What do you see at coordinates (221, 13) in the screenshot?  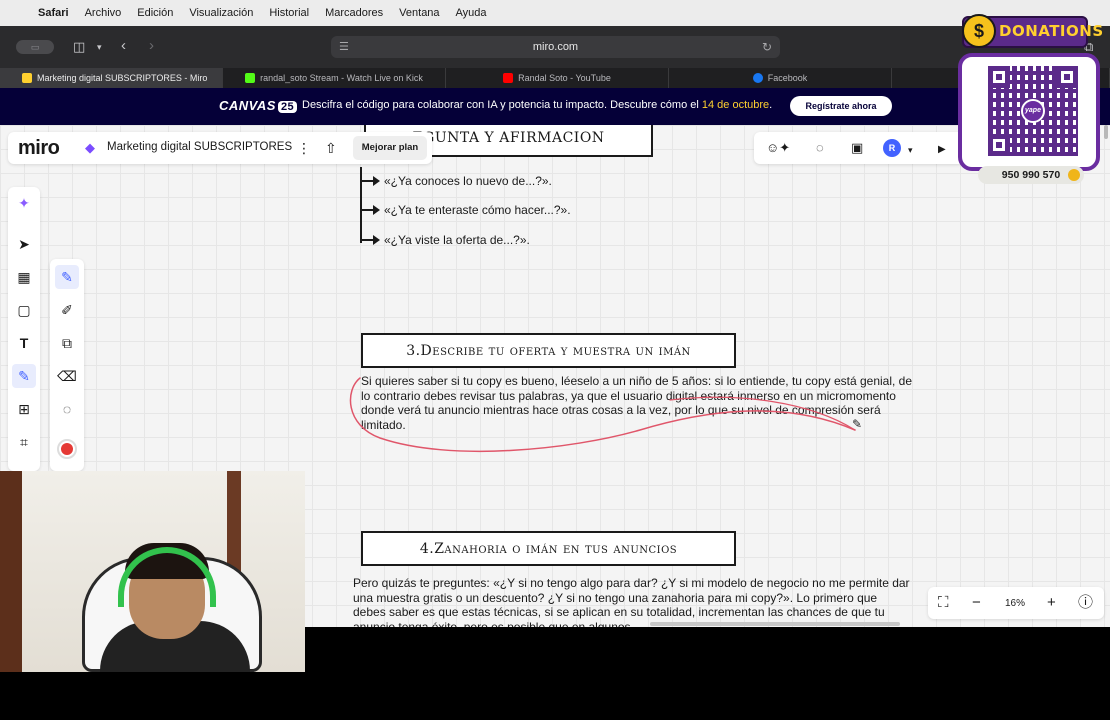 I see `menu-visualizacion: Visualización` at bounding box center [221, 13].